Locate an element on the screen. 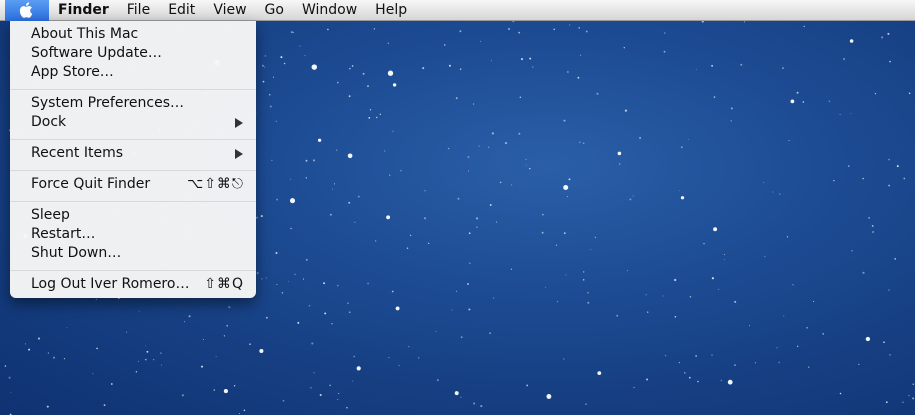 The width and height of the screenshot is (915, 415). menu-item-about-this-mac: About This Mac is located at coordinates (133, 34).